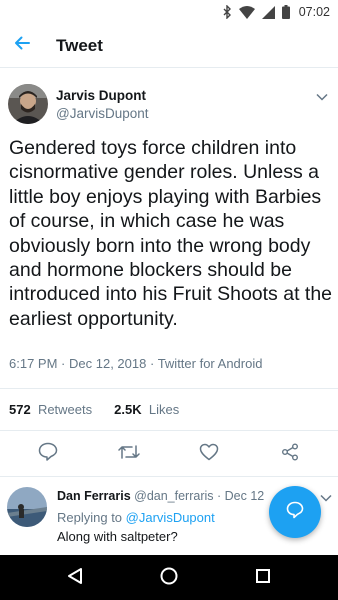 The height and width of the screenshot is (600, 338). I want to click on replying-to: Replying to @JarvisDupont, so click(136, 517).